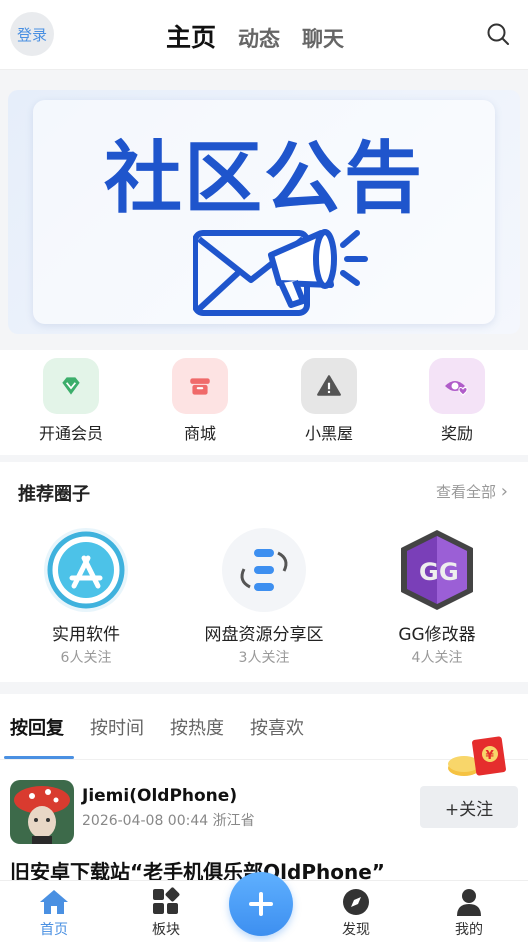 Image resolution: width=528 pixels, height=942 pixels. I want to click on section-title: 推荐圈子, so click(54, 494).